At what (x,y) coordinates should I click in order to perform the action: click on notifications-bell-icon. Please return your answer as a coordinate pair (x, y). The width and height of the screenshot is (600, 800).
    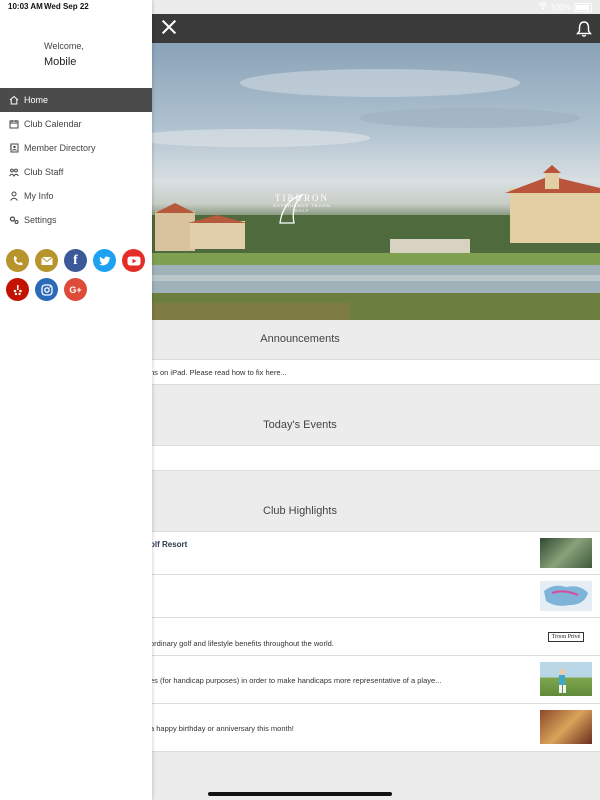
    Looking at the image, I should click on (586, 29).